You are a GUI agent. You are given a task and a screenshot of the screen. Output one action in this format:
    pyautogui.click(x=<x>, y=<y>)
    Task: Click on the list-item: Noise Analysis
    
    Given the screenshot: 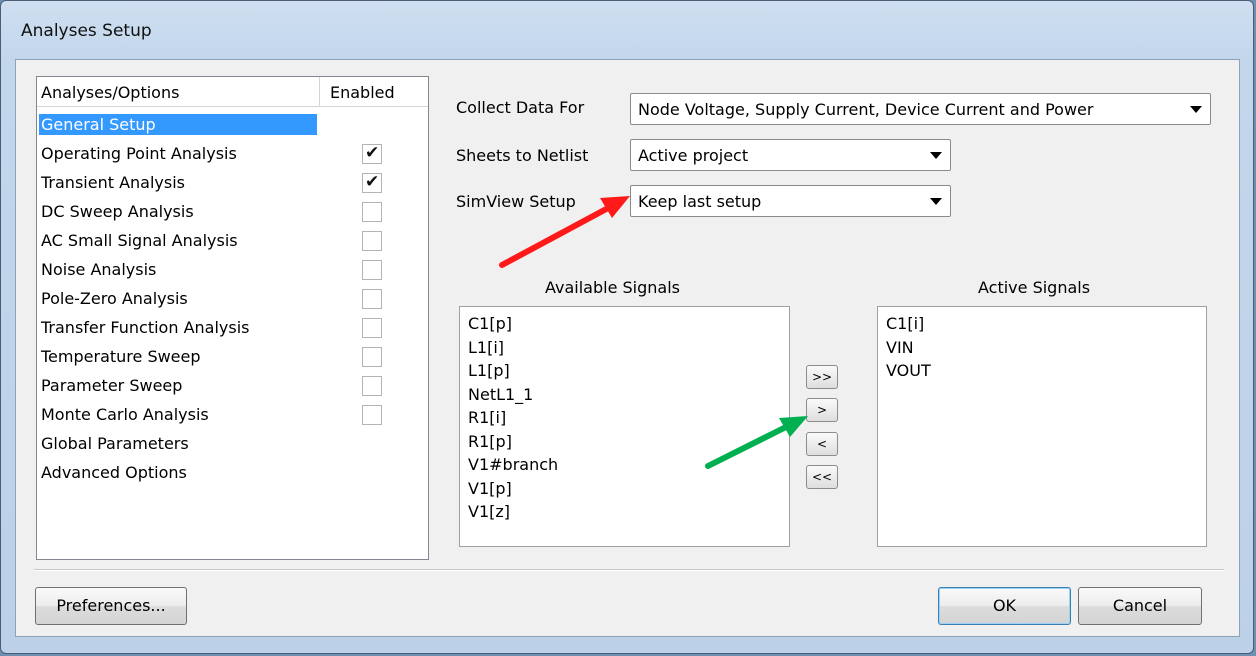 What is the action you would take?
    pyautogui.click(x=232, y=270)
    